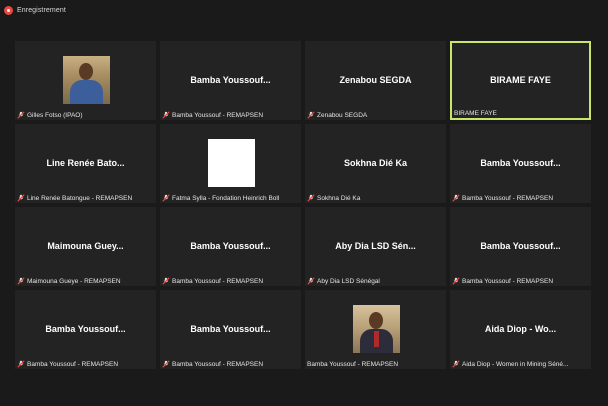 This screenshot has width=608, height=406. What do you see at coordinates (226, 198) in the screenshot?
I see `participant-name: Fatma Sylla - Fondation Heinrich Boll` at bounding box center [226, 198].